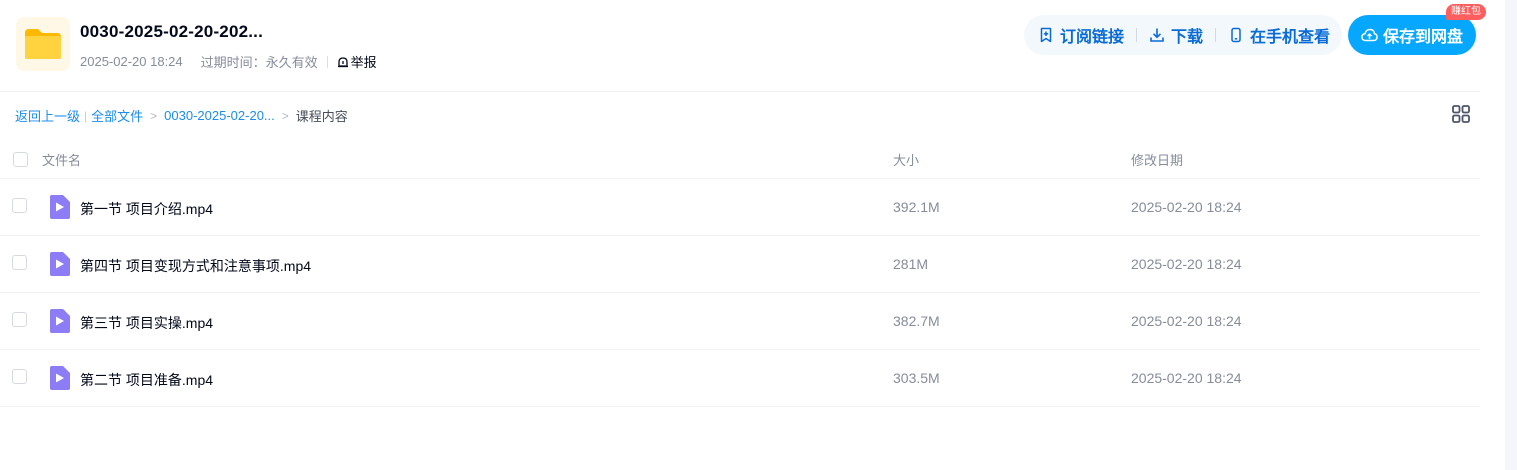 This screenshot has width=1517, height=470. Describe the element at coordinates (1422, 37) in the screenshot. I see `save-label: 保存到网盘` at that location.